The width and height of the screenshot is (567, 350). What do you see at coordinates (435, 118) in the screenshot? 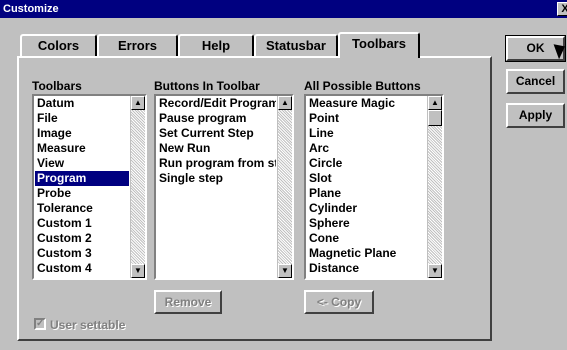
I see `scroll-thumb` at bounding box center [435, 118].